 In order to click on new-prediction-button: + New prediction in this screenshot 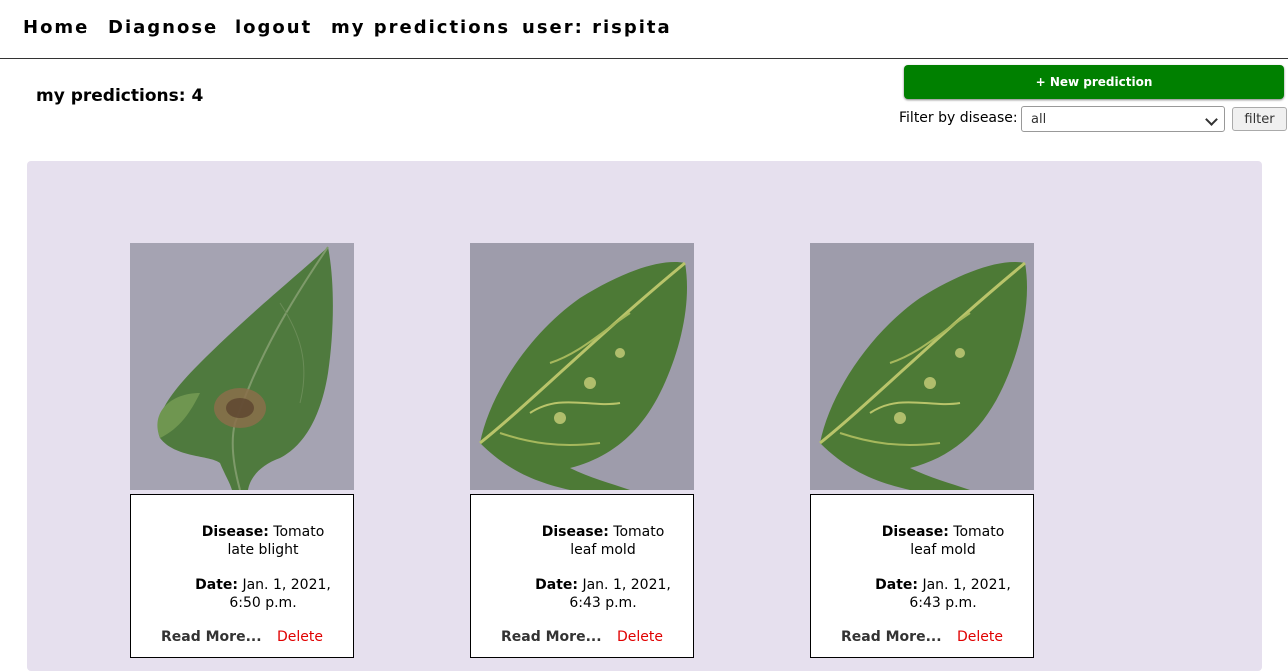, I will do `click(1094, 82)`.